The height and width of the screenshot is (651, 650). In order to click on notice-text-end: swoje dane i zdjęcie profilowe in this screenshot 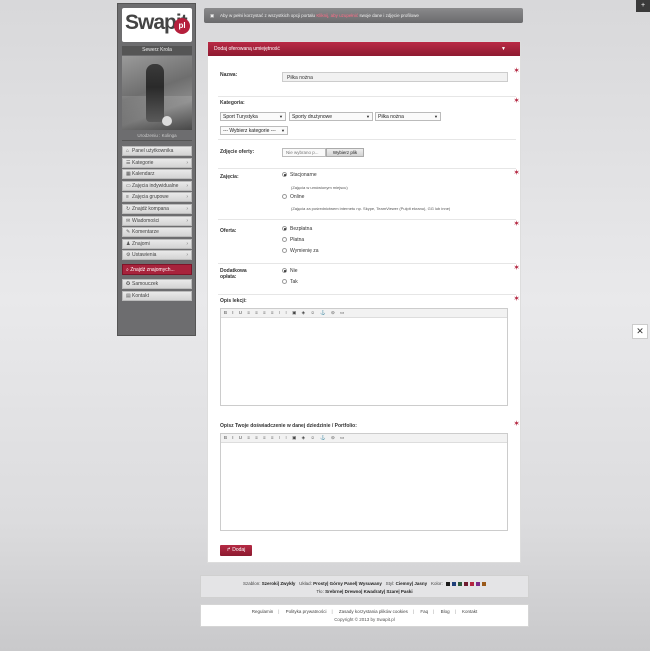, I will do `click(389, 15)`.